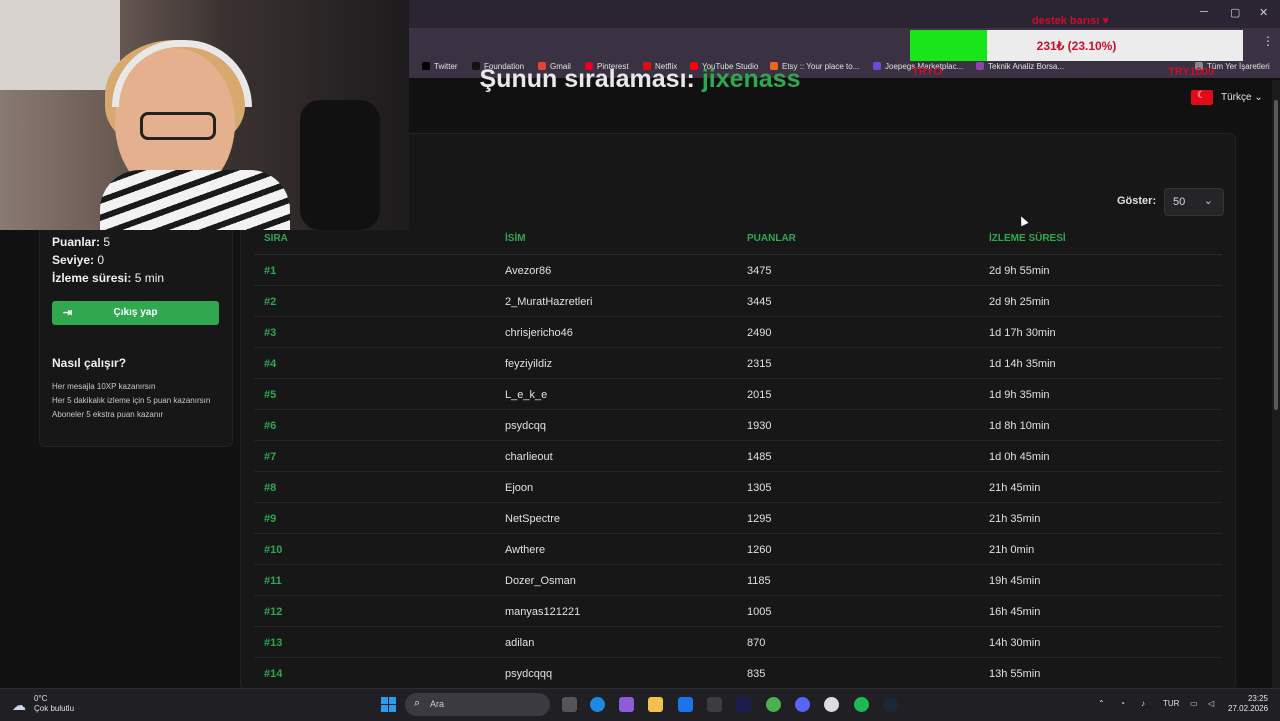  Describe the element at coordinates (1211, 703) in the screenshot. I see `volume-icon: ◁` at that location.